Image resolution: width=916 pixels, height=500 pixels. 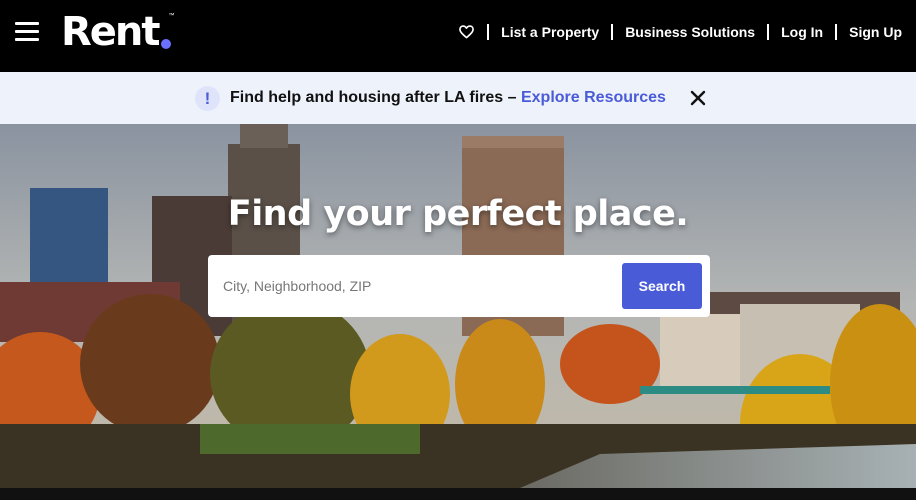 I want to click on rent-logo: Rent ™, so click(x=118, y=32).